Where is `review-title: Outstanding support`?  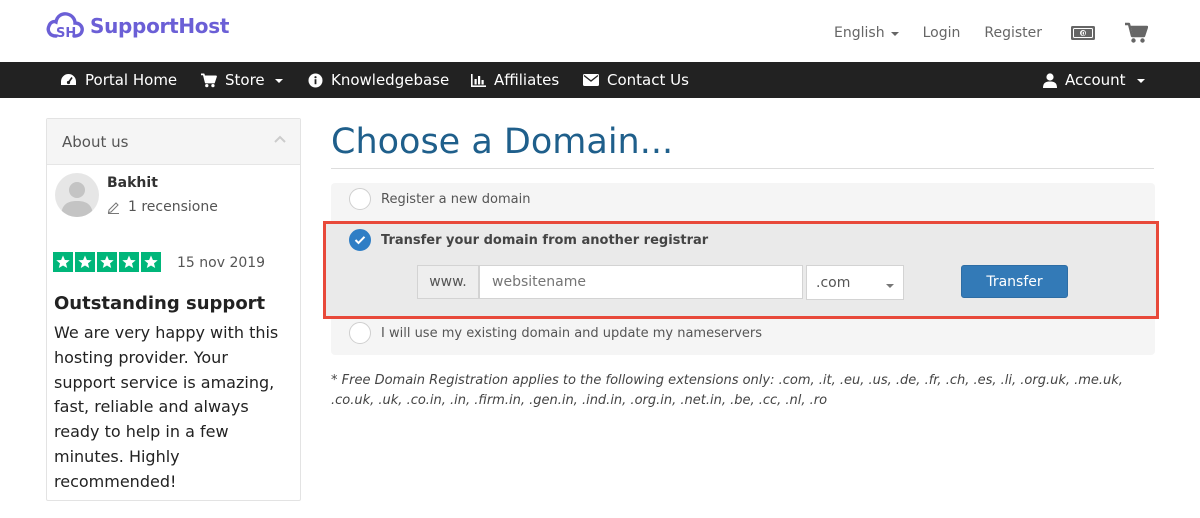 review-title: Outstanding support is located at coordinates (160, 303).